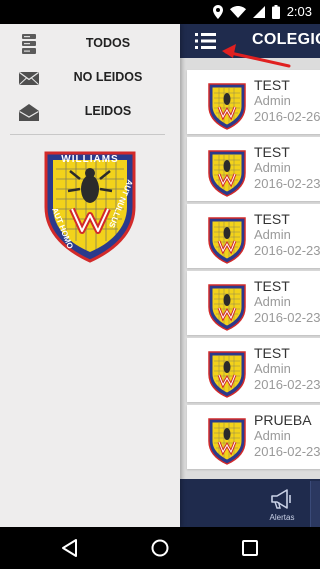 Image resolution: width=320 pixels, height=569 pixels. Describe the element at coordinates (250, 548) in the screenshot. I see `recents-icon` at that location.